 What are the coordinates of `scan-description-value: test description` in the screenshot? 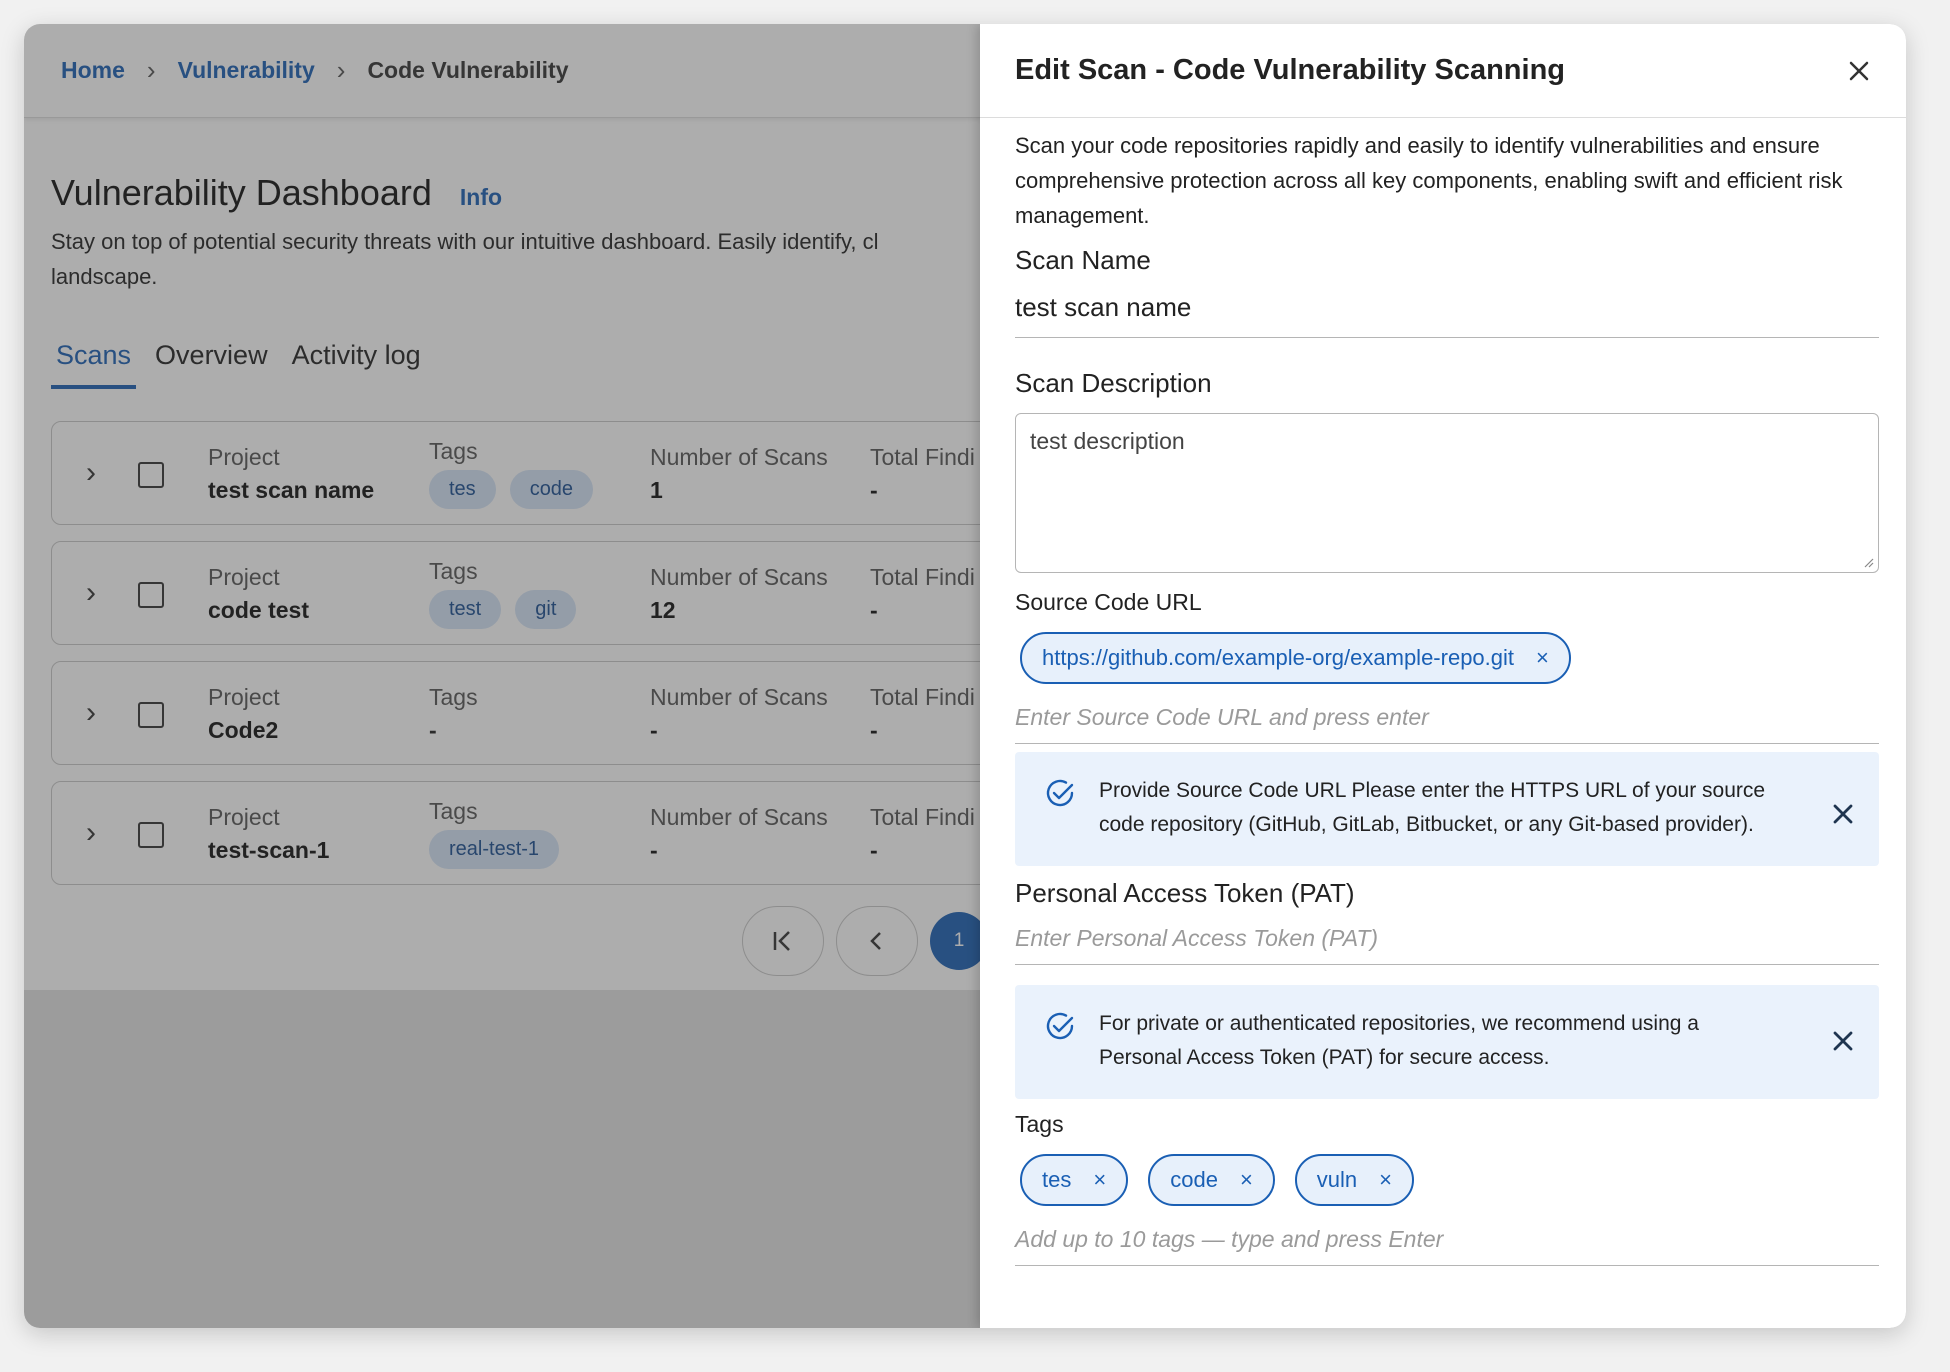 It's located at (1107, 441).